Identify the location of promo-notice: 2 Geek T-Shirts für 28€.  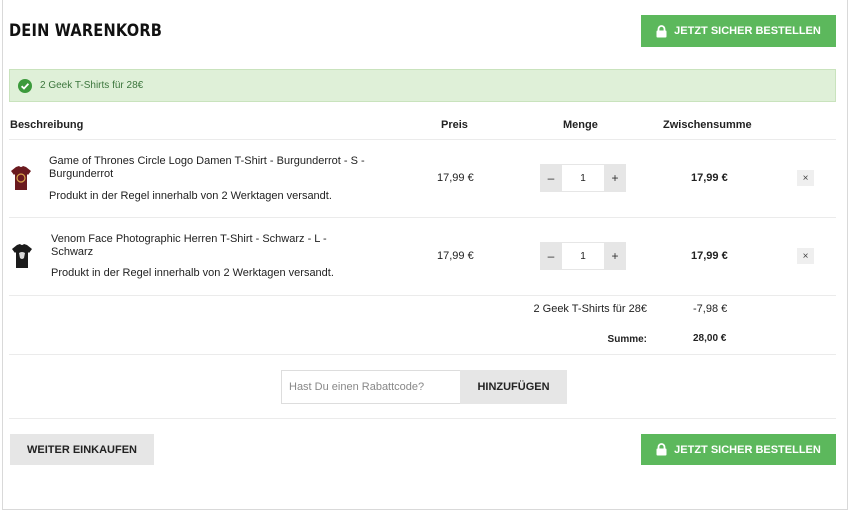
(422, 85).